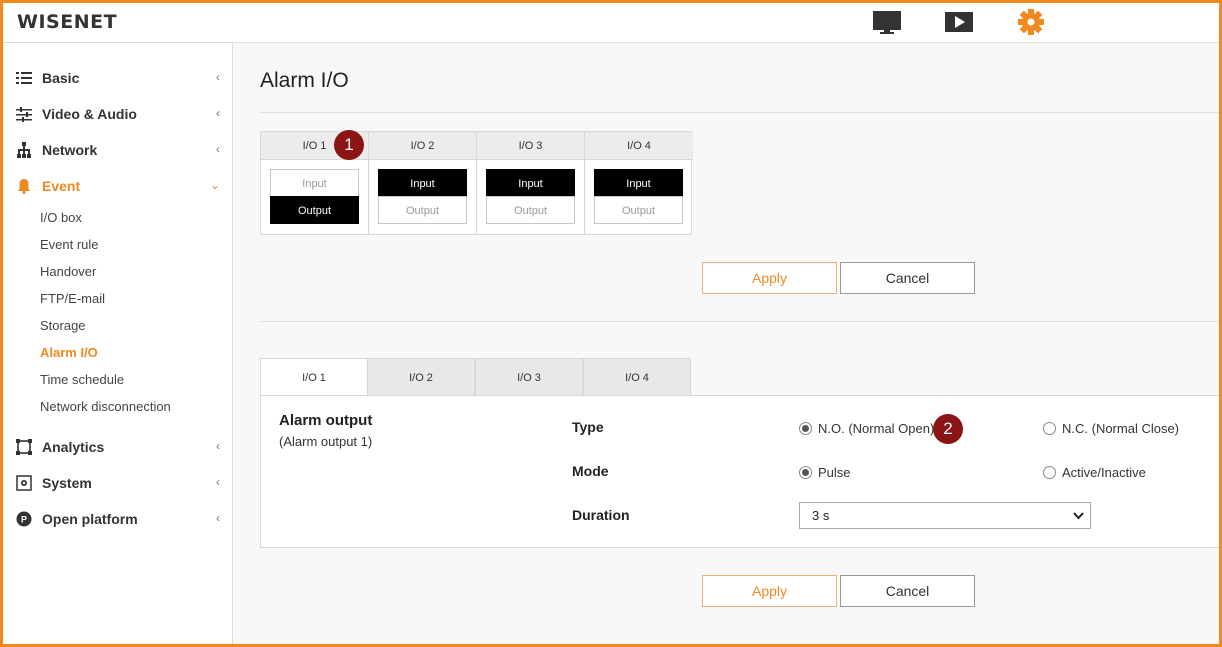  What do you see at coordinates (314, 377) in the screenshot?
I see `tab-io1: I/O 1` at bounding box center [314, 377].